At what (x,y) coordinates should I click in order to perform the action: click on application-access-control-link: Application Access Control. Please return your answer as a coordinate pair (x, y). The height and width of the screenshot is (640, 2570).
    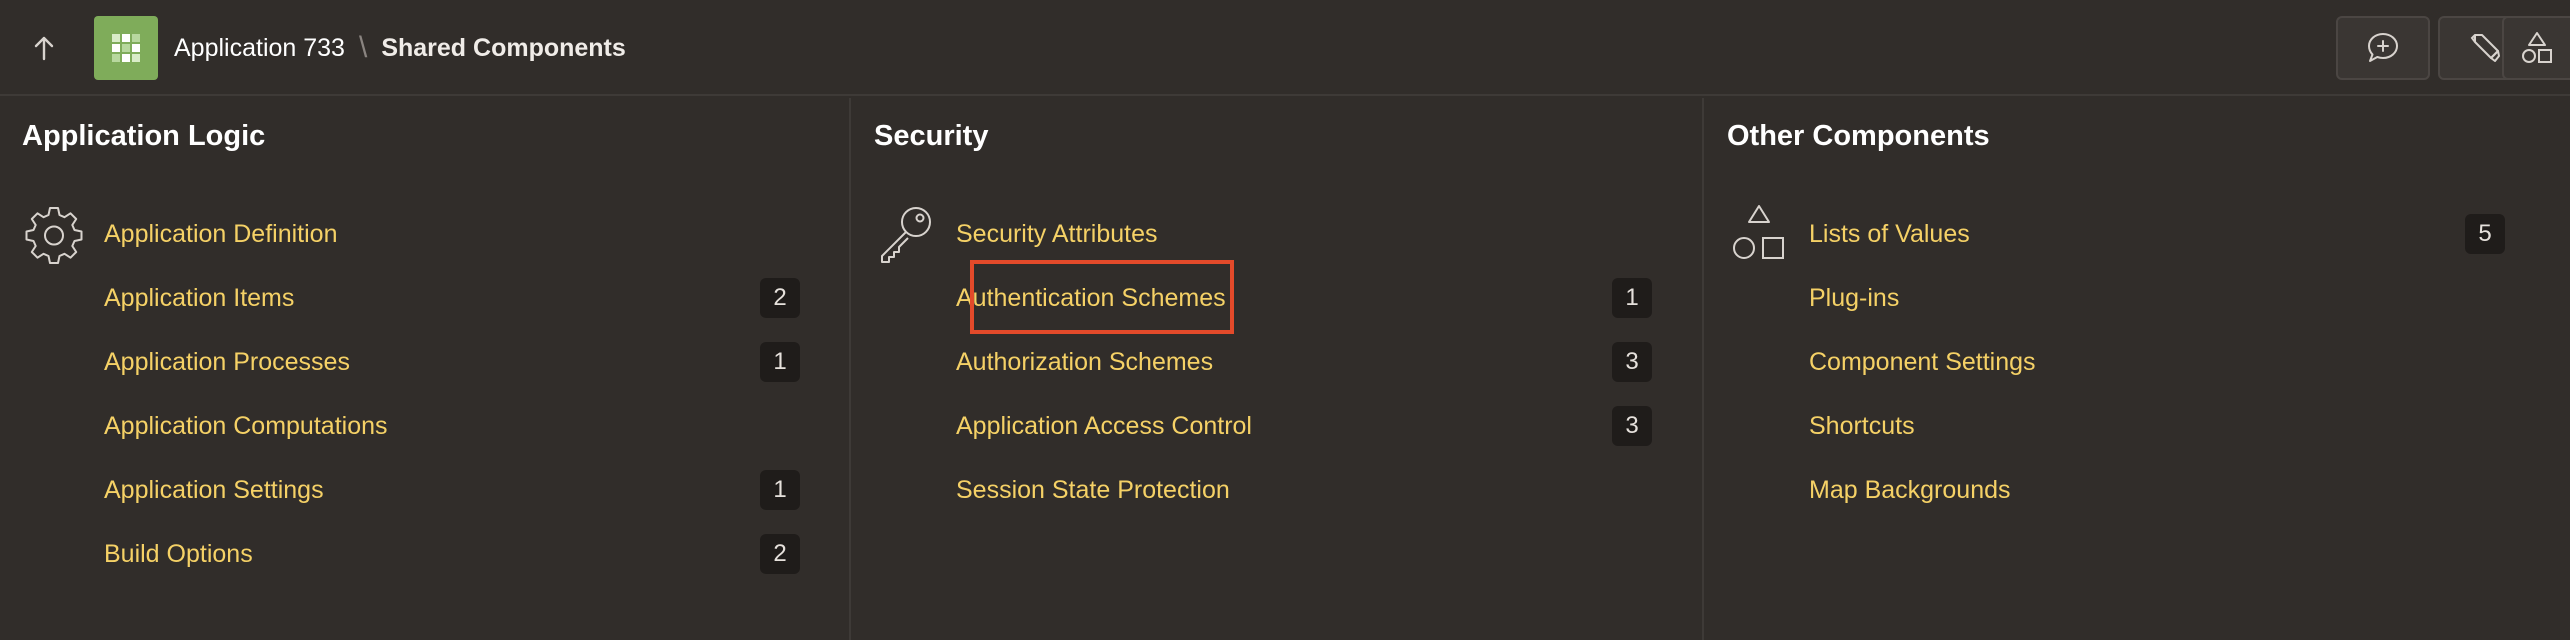
    Looking at the image, I should click on (1104, 426).